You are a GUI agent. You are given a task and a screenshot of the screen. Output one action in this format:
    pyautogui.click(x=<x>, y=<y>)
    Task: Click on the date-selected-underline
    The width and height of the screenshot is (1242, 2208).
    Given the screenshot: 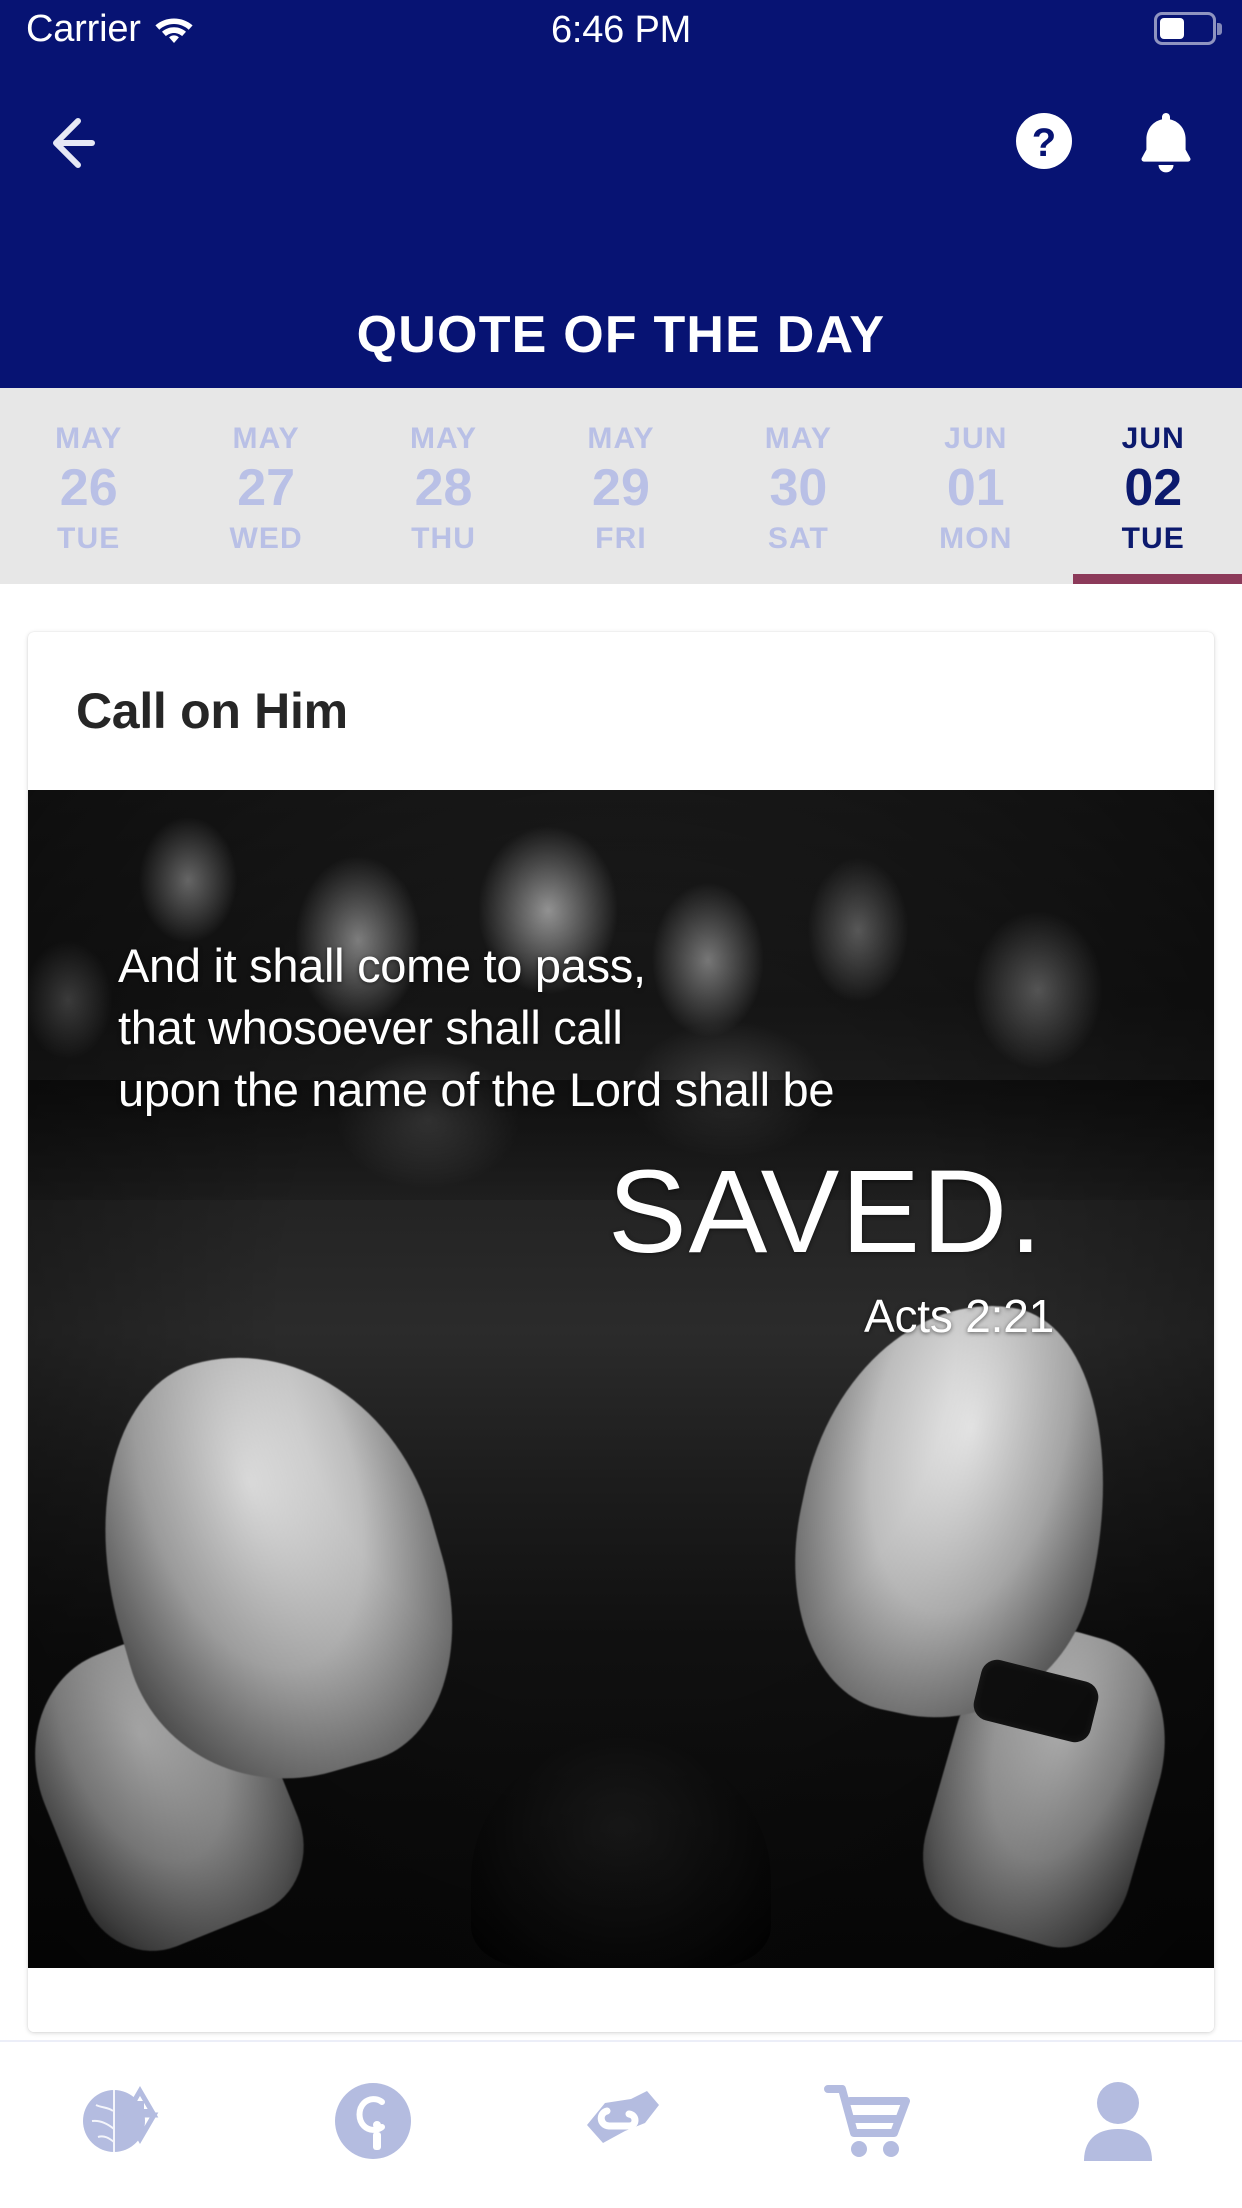 What is the action you would take?
    pyautogui.click(x=1157, y=579)
    